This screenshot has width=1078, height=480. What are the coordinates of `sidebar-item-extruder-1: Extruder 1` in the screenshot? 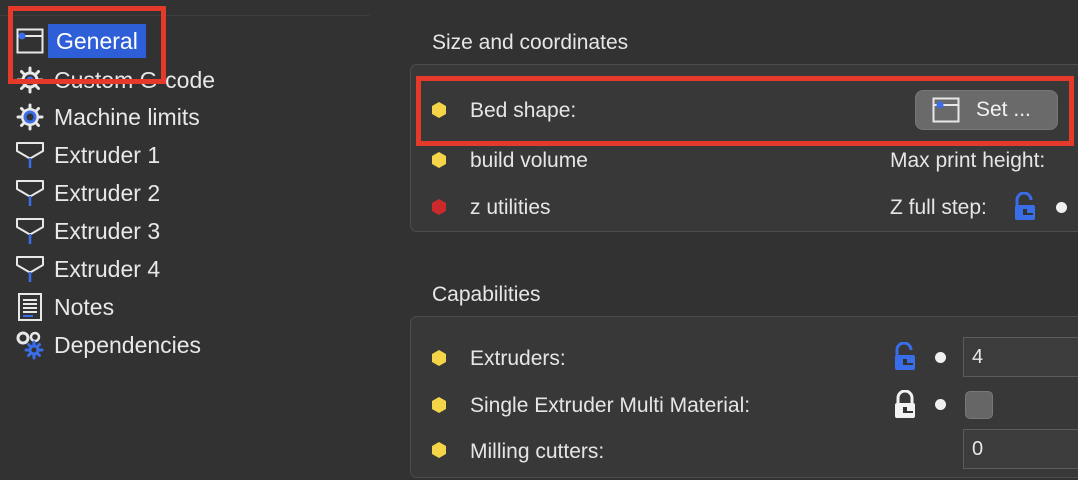 It's located at (87, 155).